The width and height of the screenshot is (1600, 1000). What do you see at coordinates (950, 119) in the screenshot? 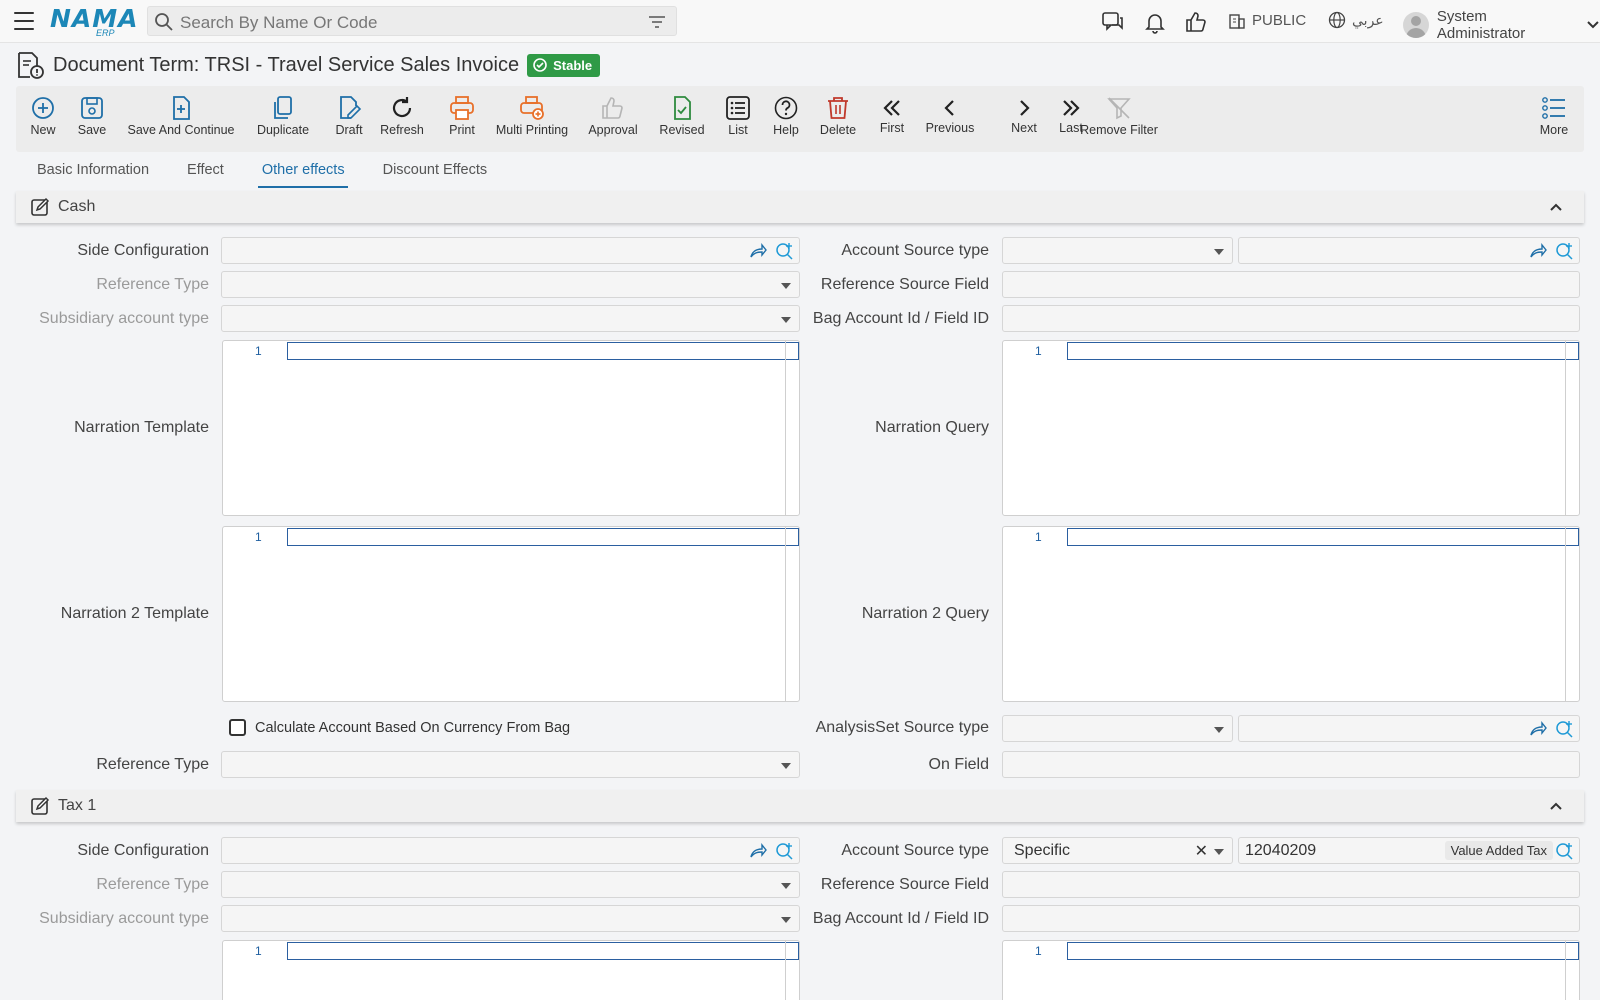
I see `previous-button: Previous` at bounding box center [950, 119].